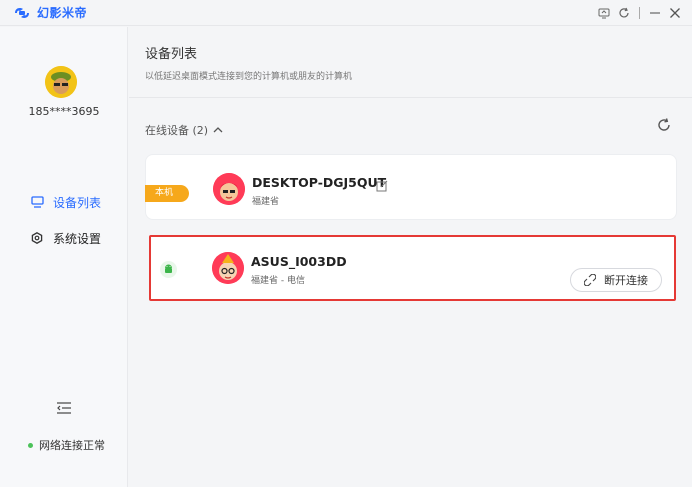 The width and height of the screenshot is (692, 487). What do you see at coordinates (278, 281) in the screenshot?
I see `device-location: 福建省 - 电信` at bounding box center [278, 281].